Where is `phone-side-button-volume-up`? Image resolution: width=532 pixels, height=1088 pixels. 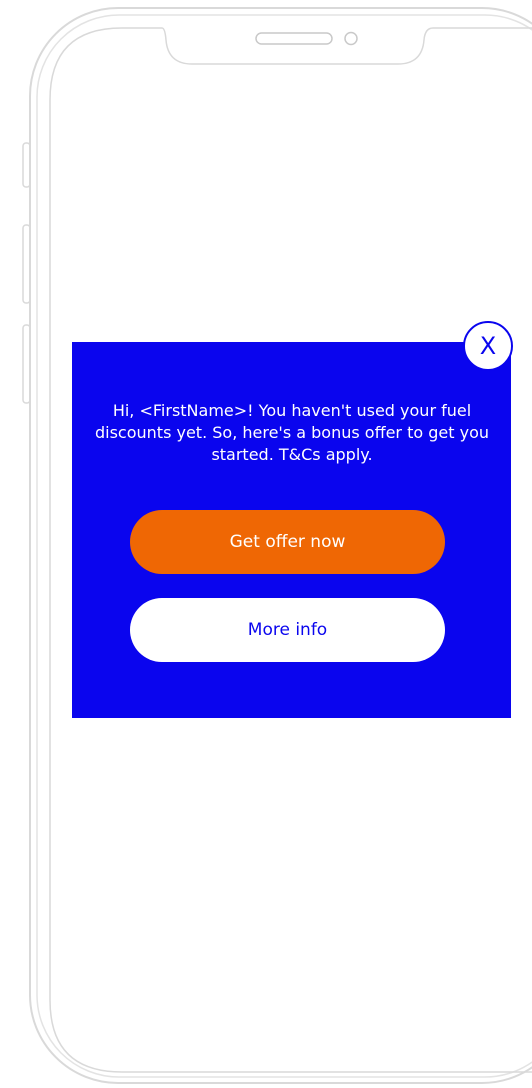
phone-side-button-volume-up is located at coordinates (26, 264).